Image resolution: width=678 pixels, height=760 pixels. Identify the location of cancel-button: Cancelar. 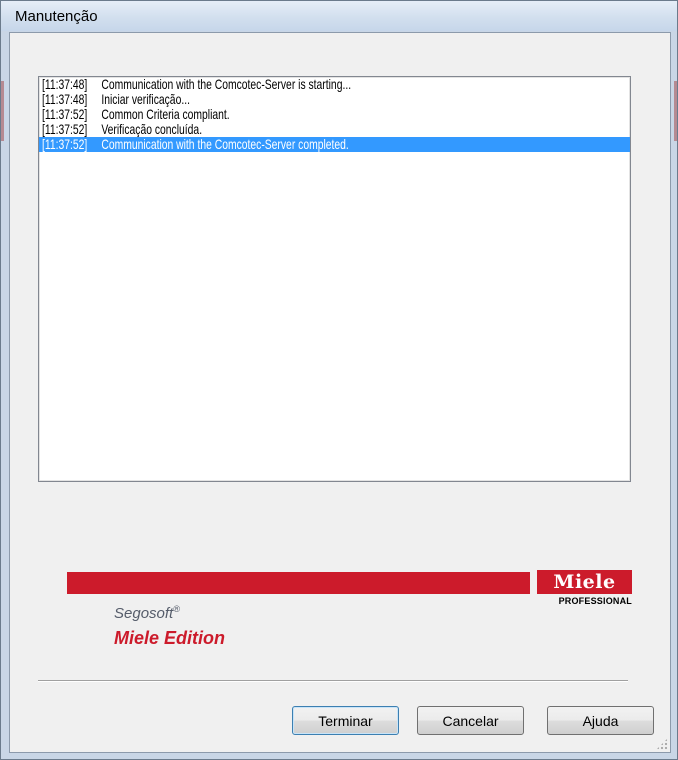
(470, 720).